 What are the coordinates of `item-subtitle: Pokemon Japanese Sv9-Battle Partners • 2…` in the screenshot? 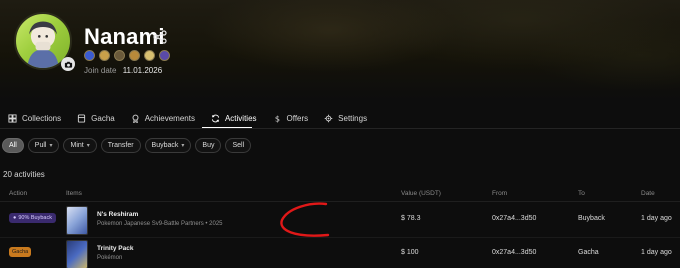 It's located at (160, 224).